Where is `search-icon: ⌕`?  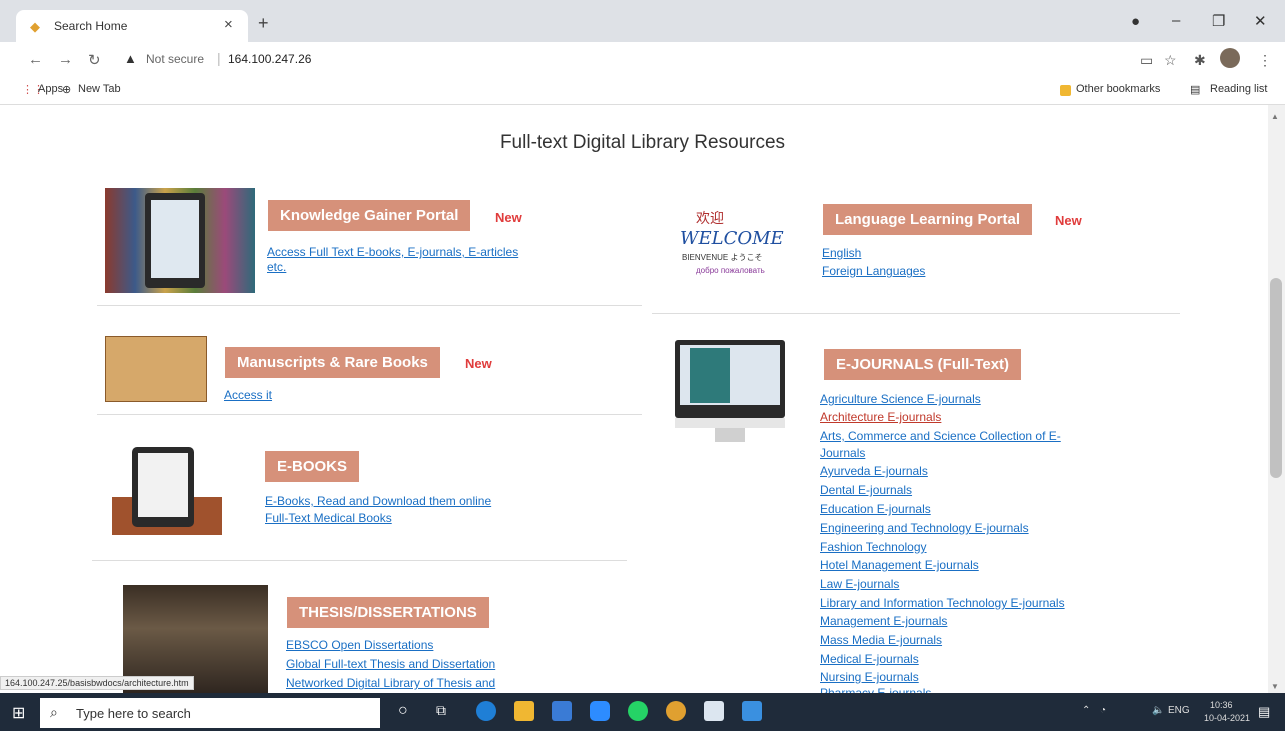
search-icon: ⌕ is located at coordinates (54, 712).